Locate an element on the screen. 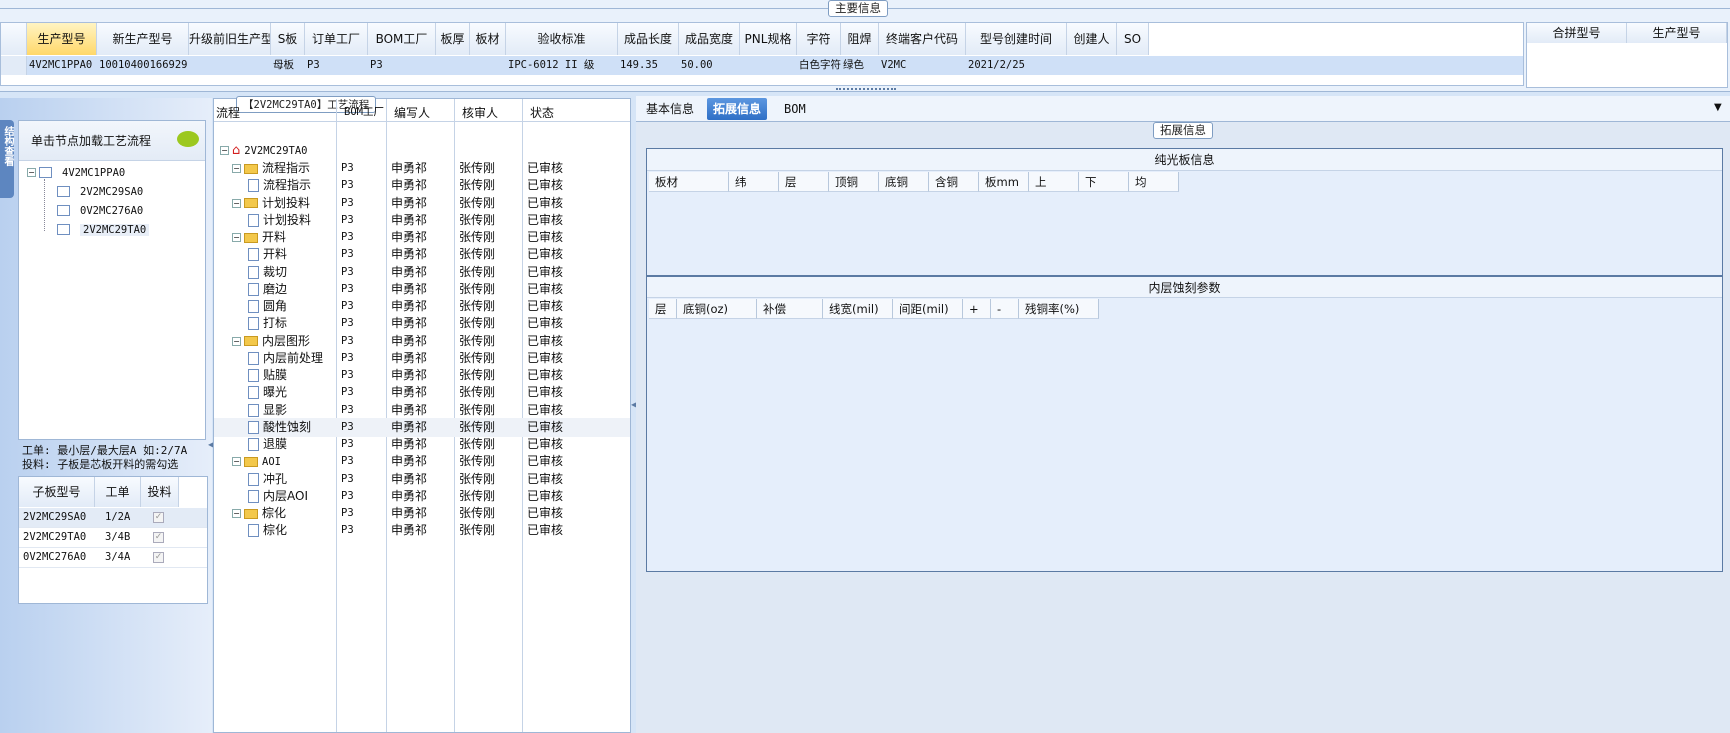  column-header: BOM工厂 is located at coordinates (402, 39).